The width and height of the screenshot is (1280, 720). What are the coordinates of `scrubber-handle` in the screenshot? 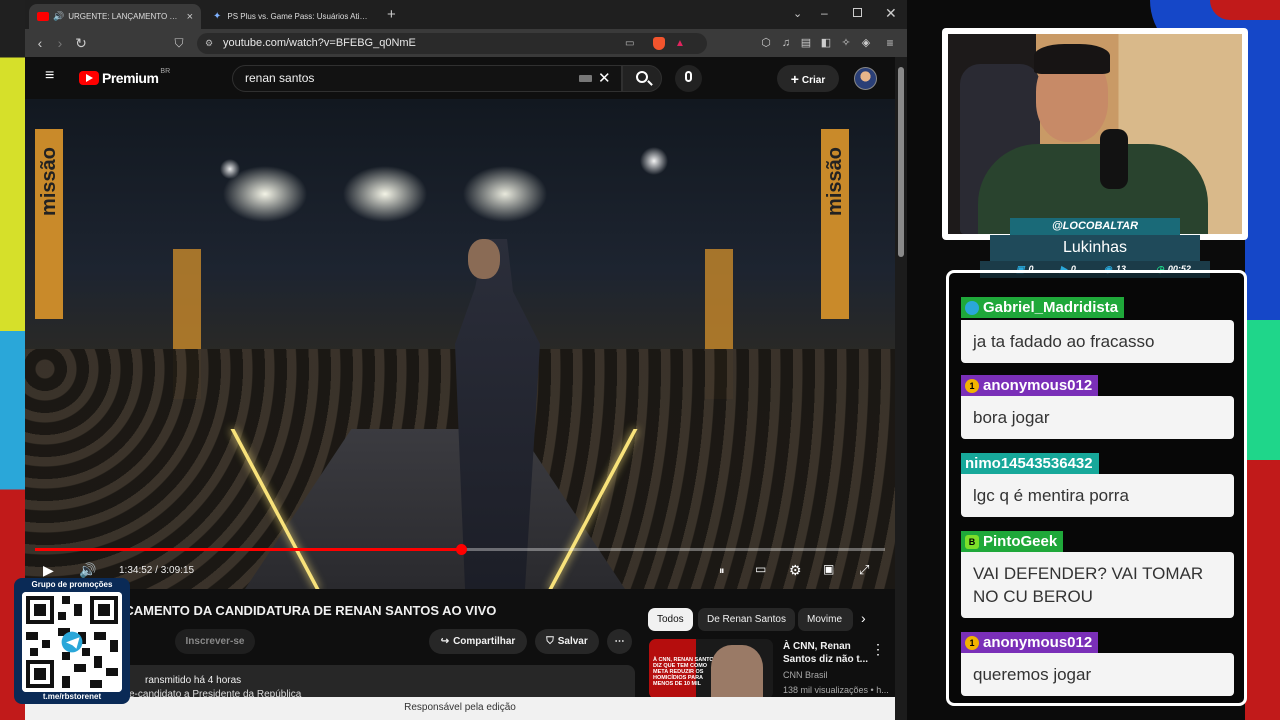 It's located at (461, 549).